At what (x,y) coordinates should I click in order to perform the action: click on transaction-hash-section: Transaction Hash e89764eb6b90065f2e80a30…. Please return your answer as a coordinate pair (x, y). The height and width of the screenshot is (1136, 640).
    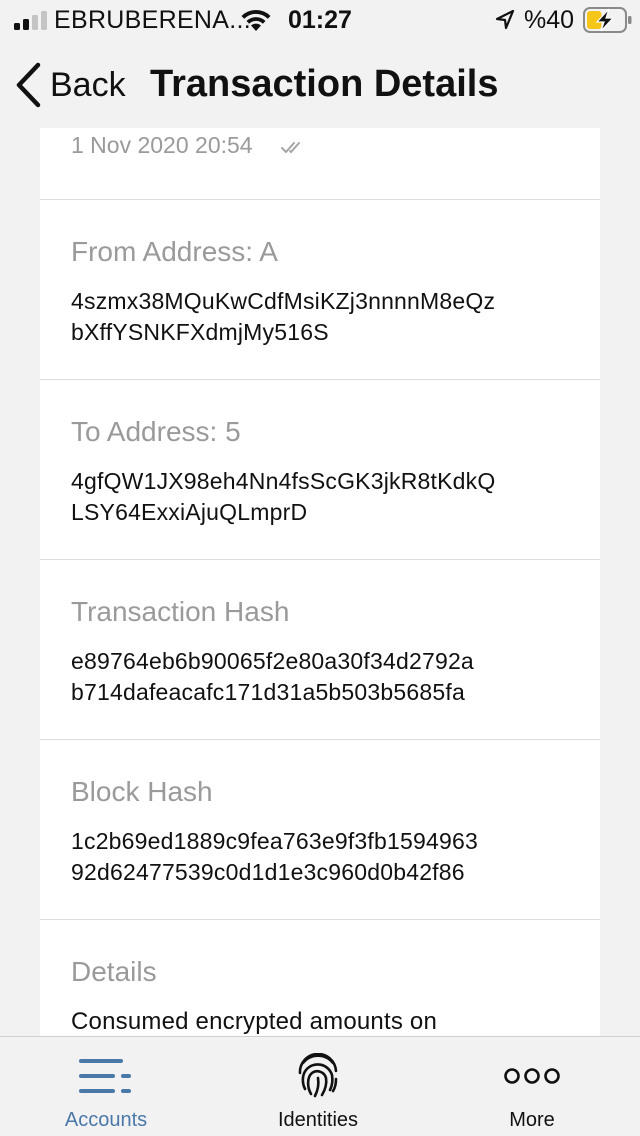
    Looking at the image, I should click on (320, 650).